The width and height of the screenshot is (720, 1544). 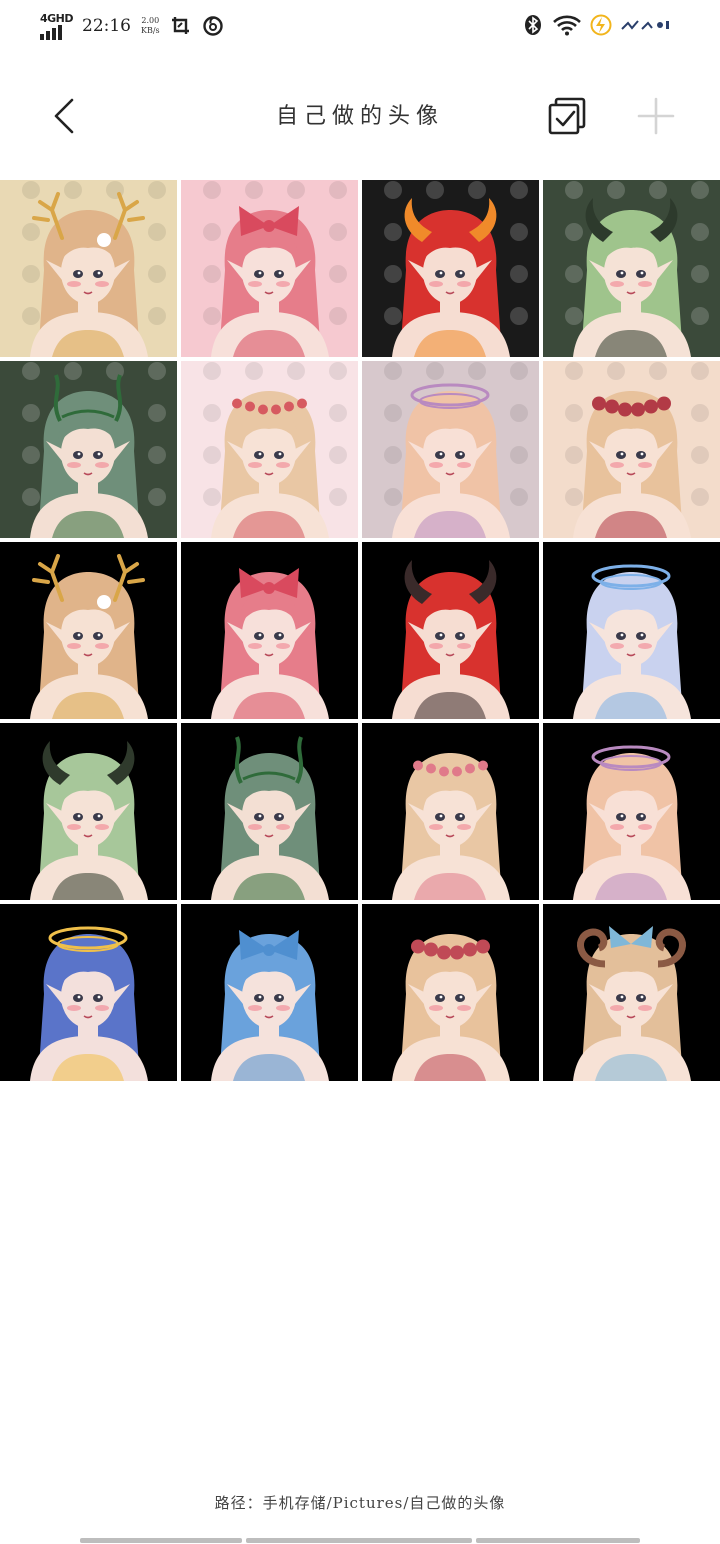 What do you see at coordinates (150, 30) in the screenshot?
I see `speed-unit: KB/s` at bounding box center [150, 30].